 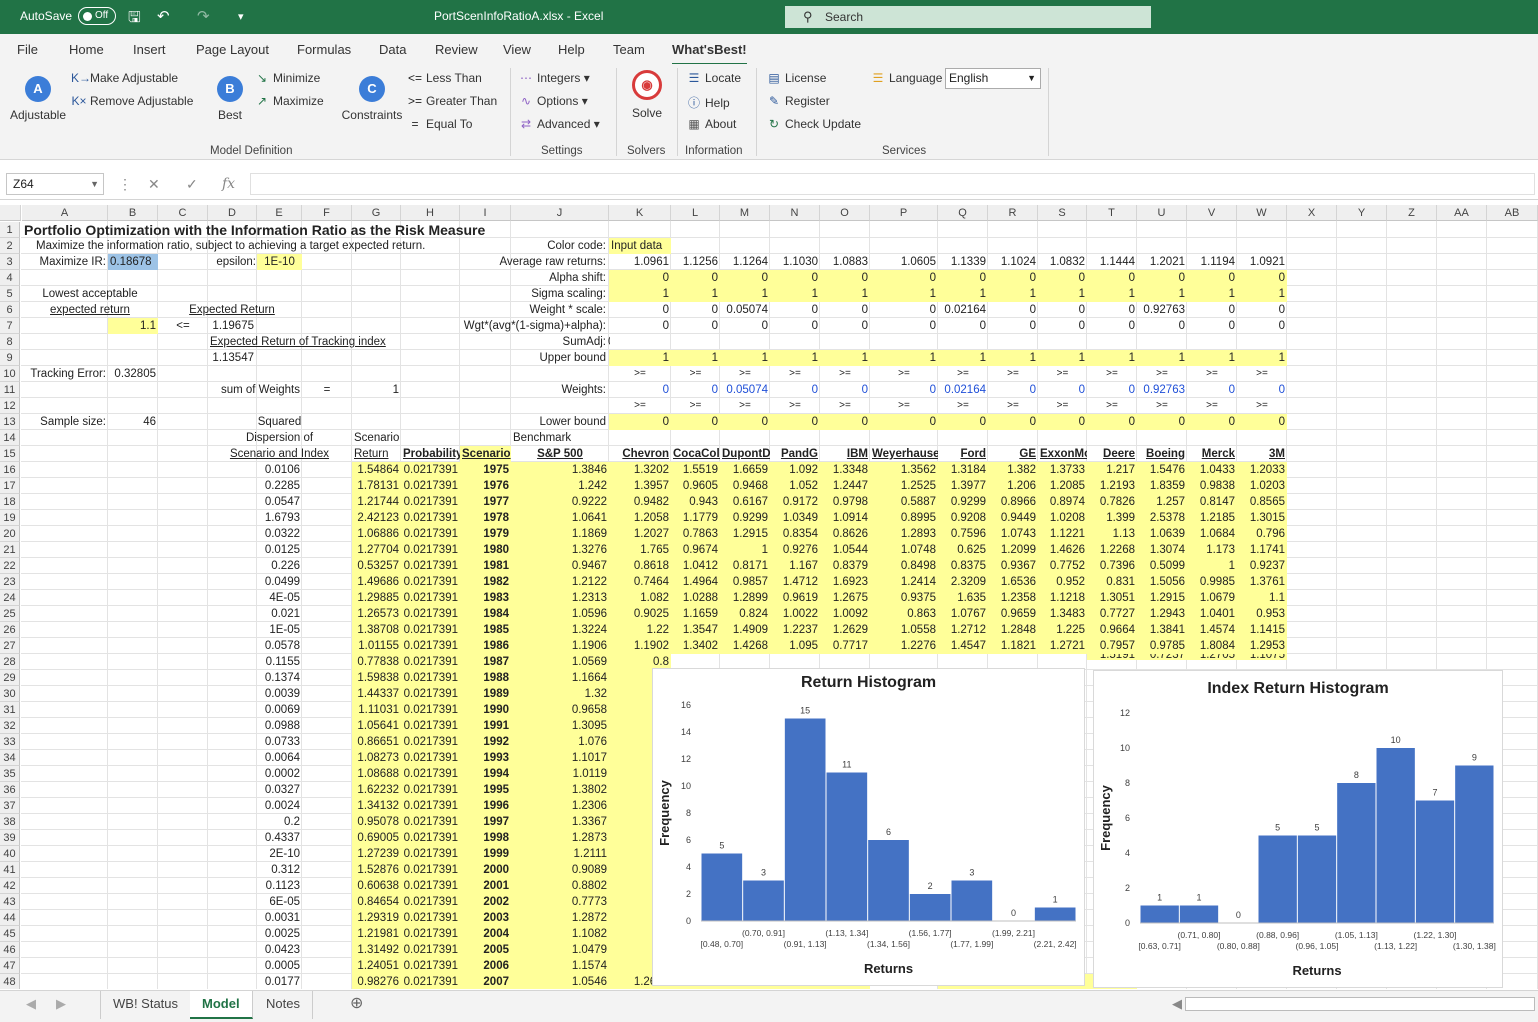 I want to click on scenario-year: 2006, so click(x=485, y=966).